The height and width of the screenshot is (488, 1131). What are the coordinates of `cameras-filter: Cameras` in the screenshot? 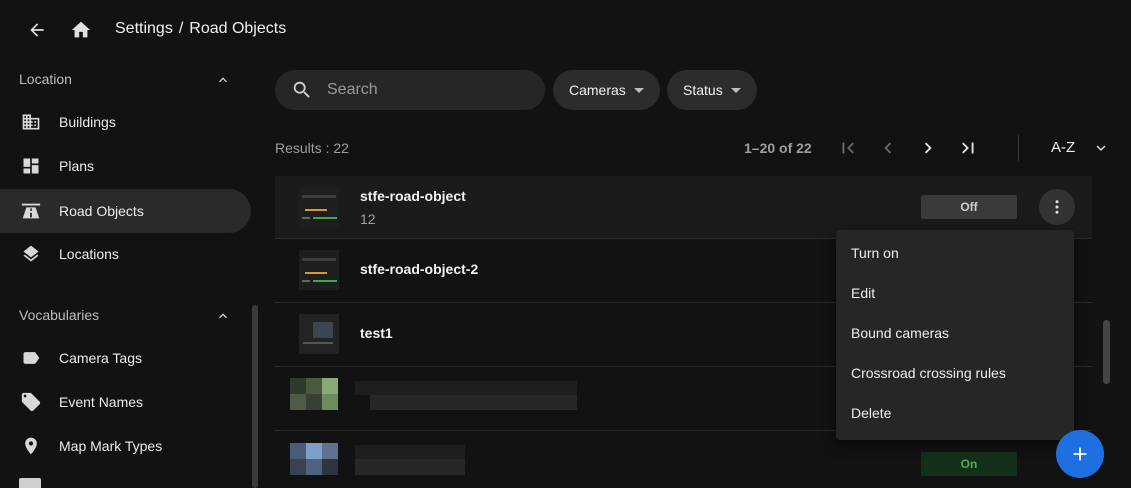 It's located at (606, 90).